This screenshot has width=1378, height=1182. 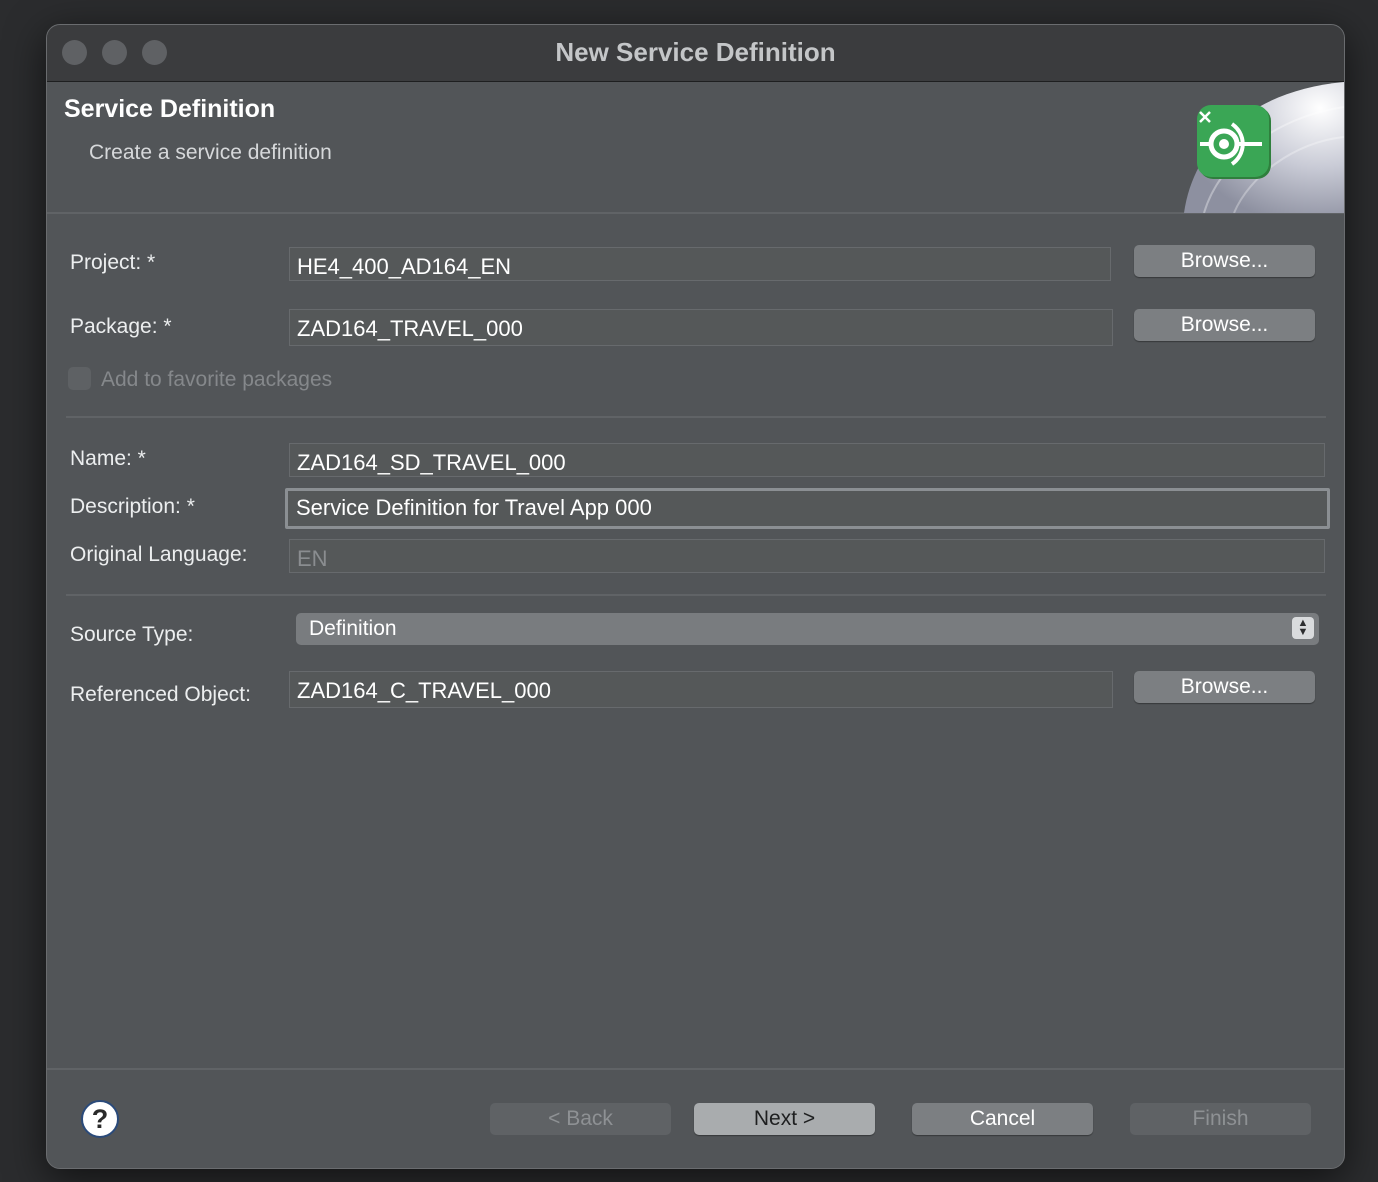 I want to click on source-type-value: Definition, so click(x=353, y=628).